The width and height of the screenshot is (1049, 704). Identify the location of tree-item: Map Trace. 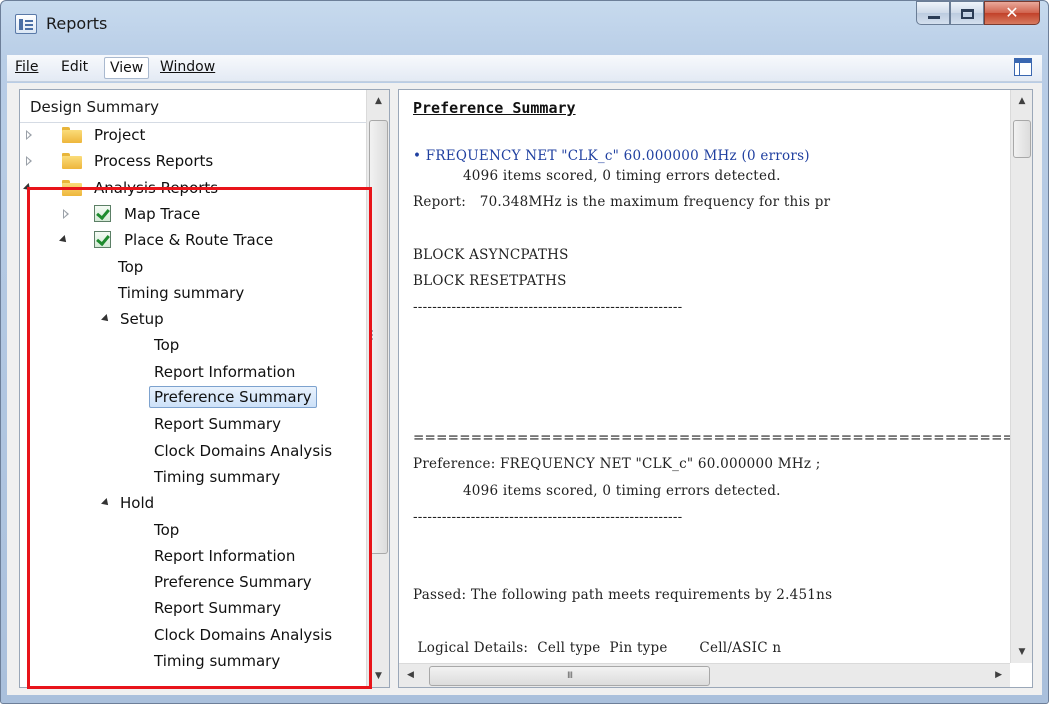
(193, 216).